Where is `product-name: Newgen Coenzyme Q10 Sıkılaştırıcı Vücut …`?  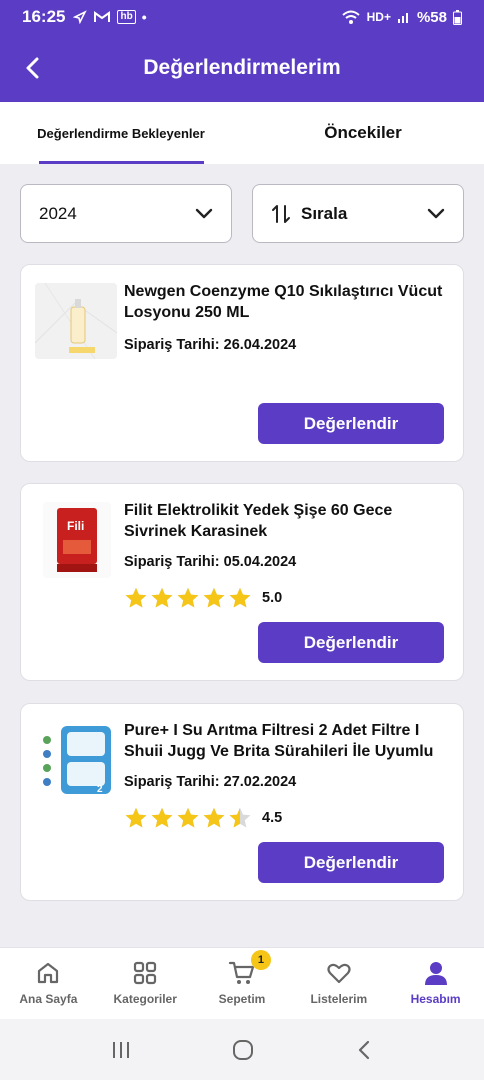 product-name: Newgen Coenzyme Q10 Sıkılaştırıcı Vücut … is located at coordinates (283, 302).